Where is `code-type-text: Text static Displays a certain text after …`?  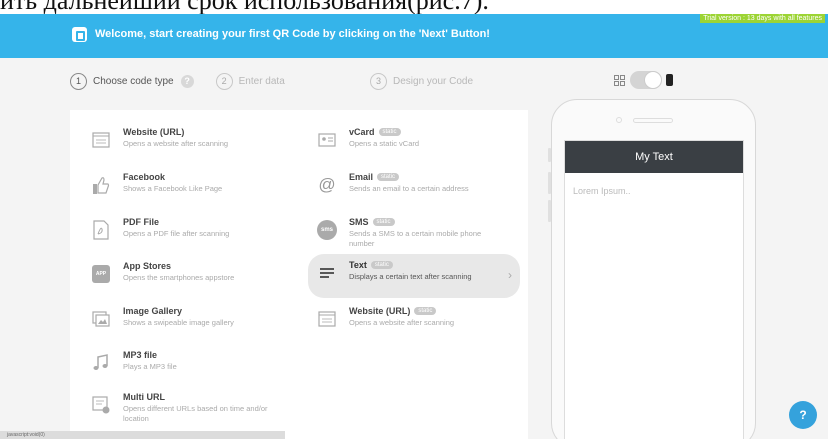
code-type-text: Text static Displays a certain text after … is located at coordinates (414, 276).